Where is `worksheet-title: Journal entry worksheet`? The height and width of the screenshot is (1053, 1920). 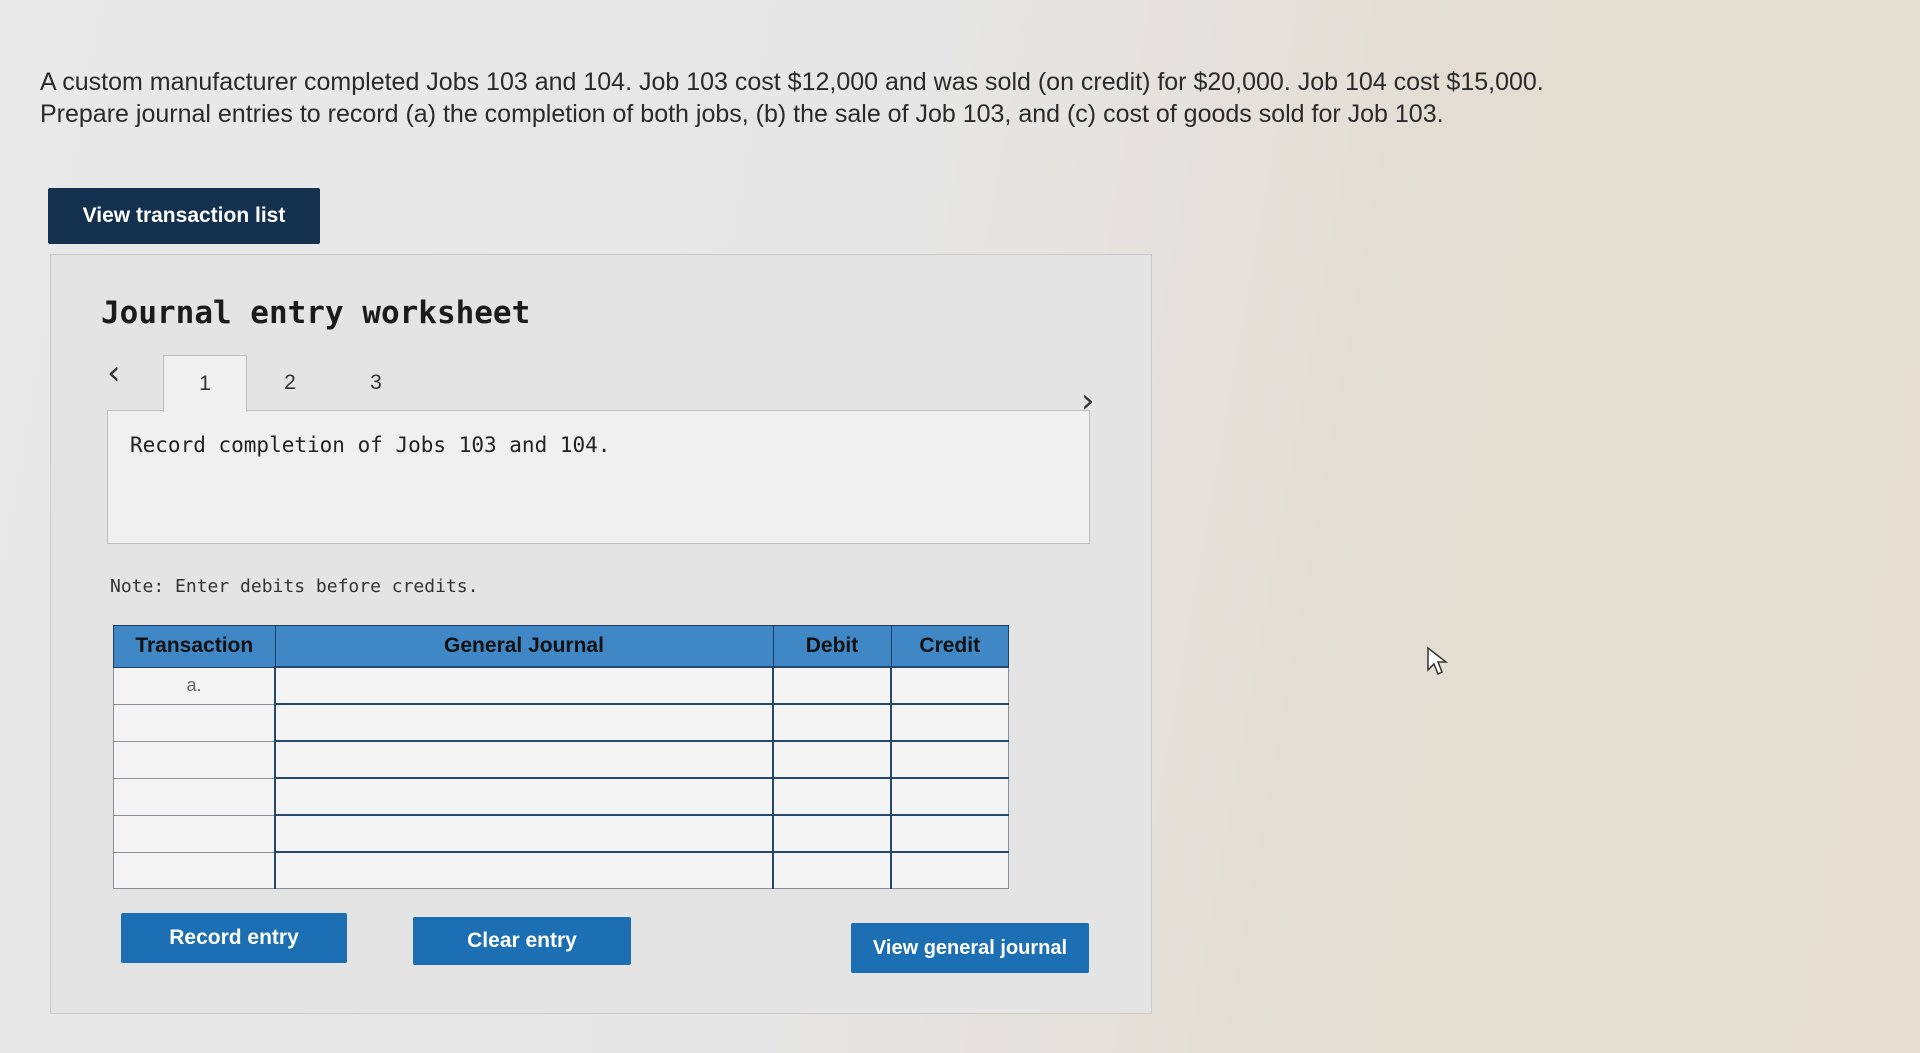
worksheet-title: Journal entry worksheet is located at coordinates (316, 313).